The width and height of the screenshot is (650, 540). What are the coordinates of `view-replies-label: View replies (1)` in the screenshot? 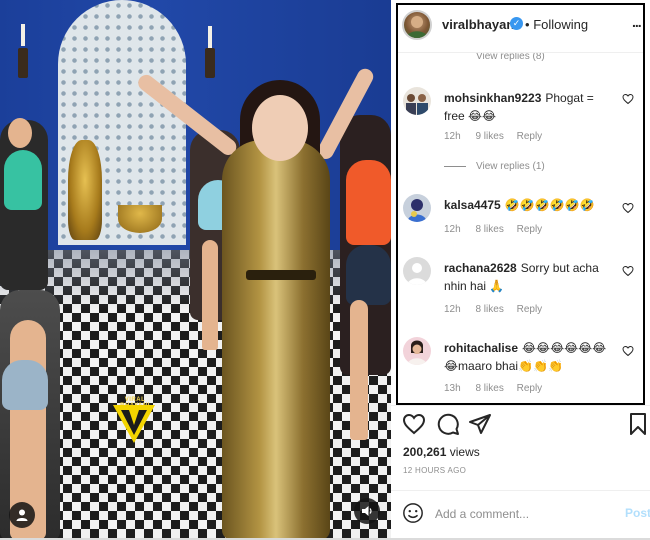 It's located at (510, 166).